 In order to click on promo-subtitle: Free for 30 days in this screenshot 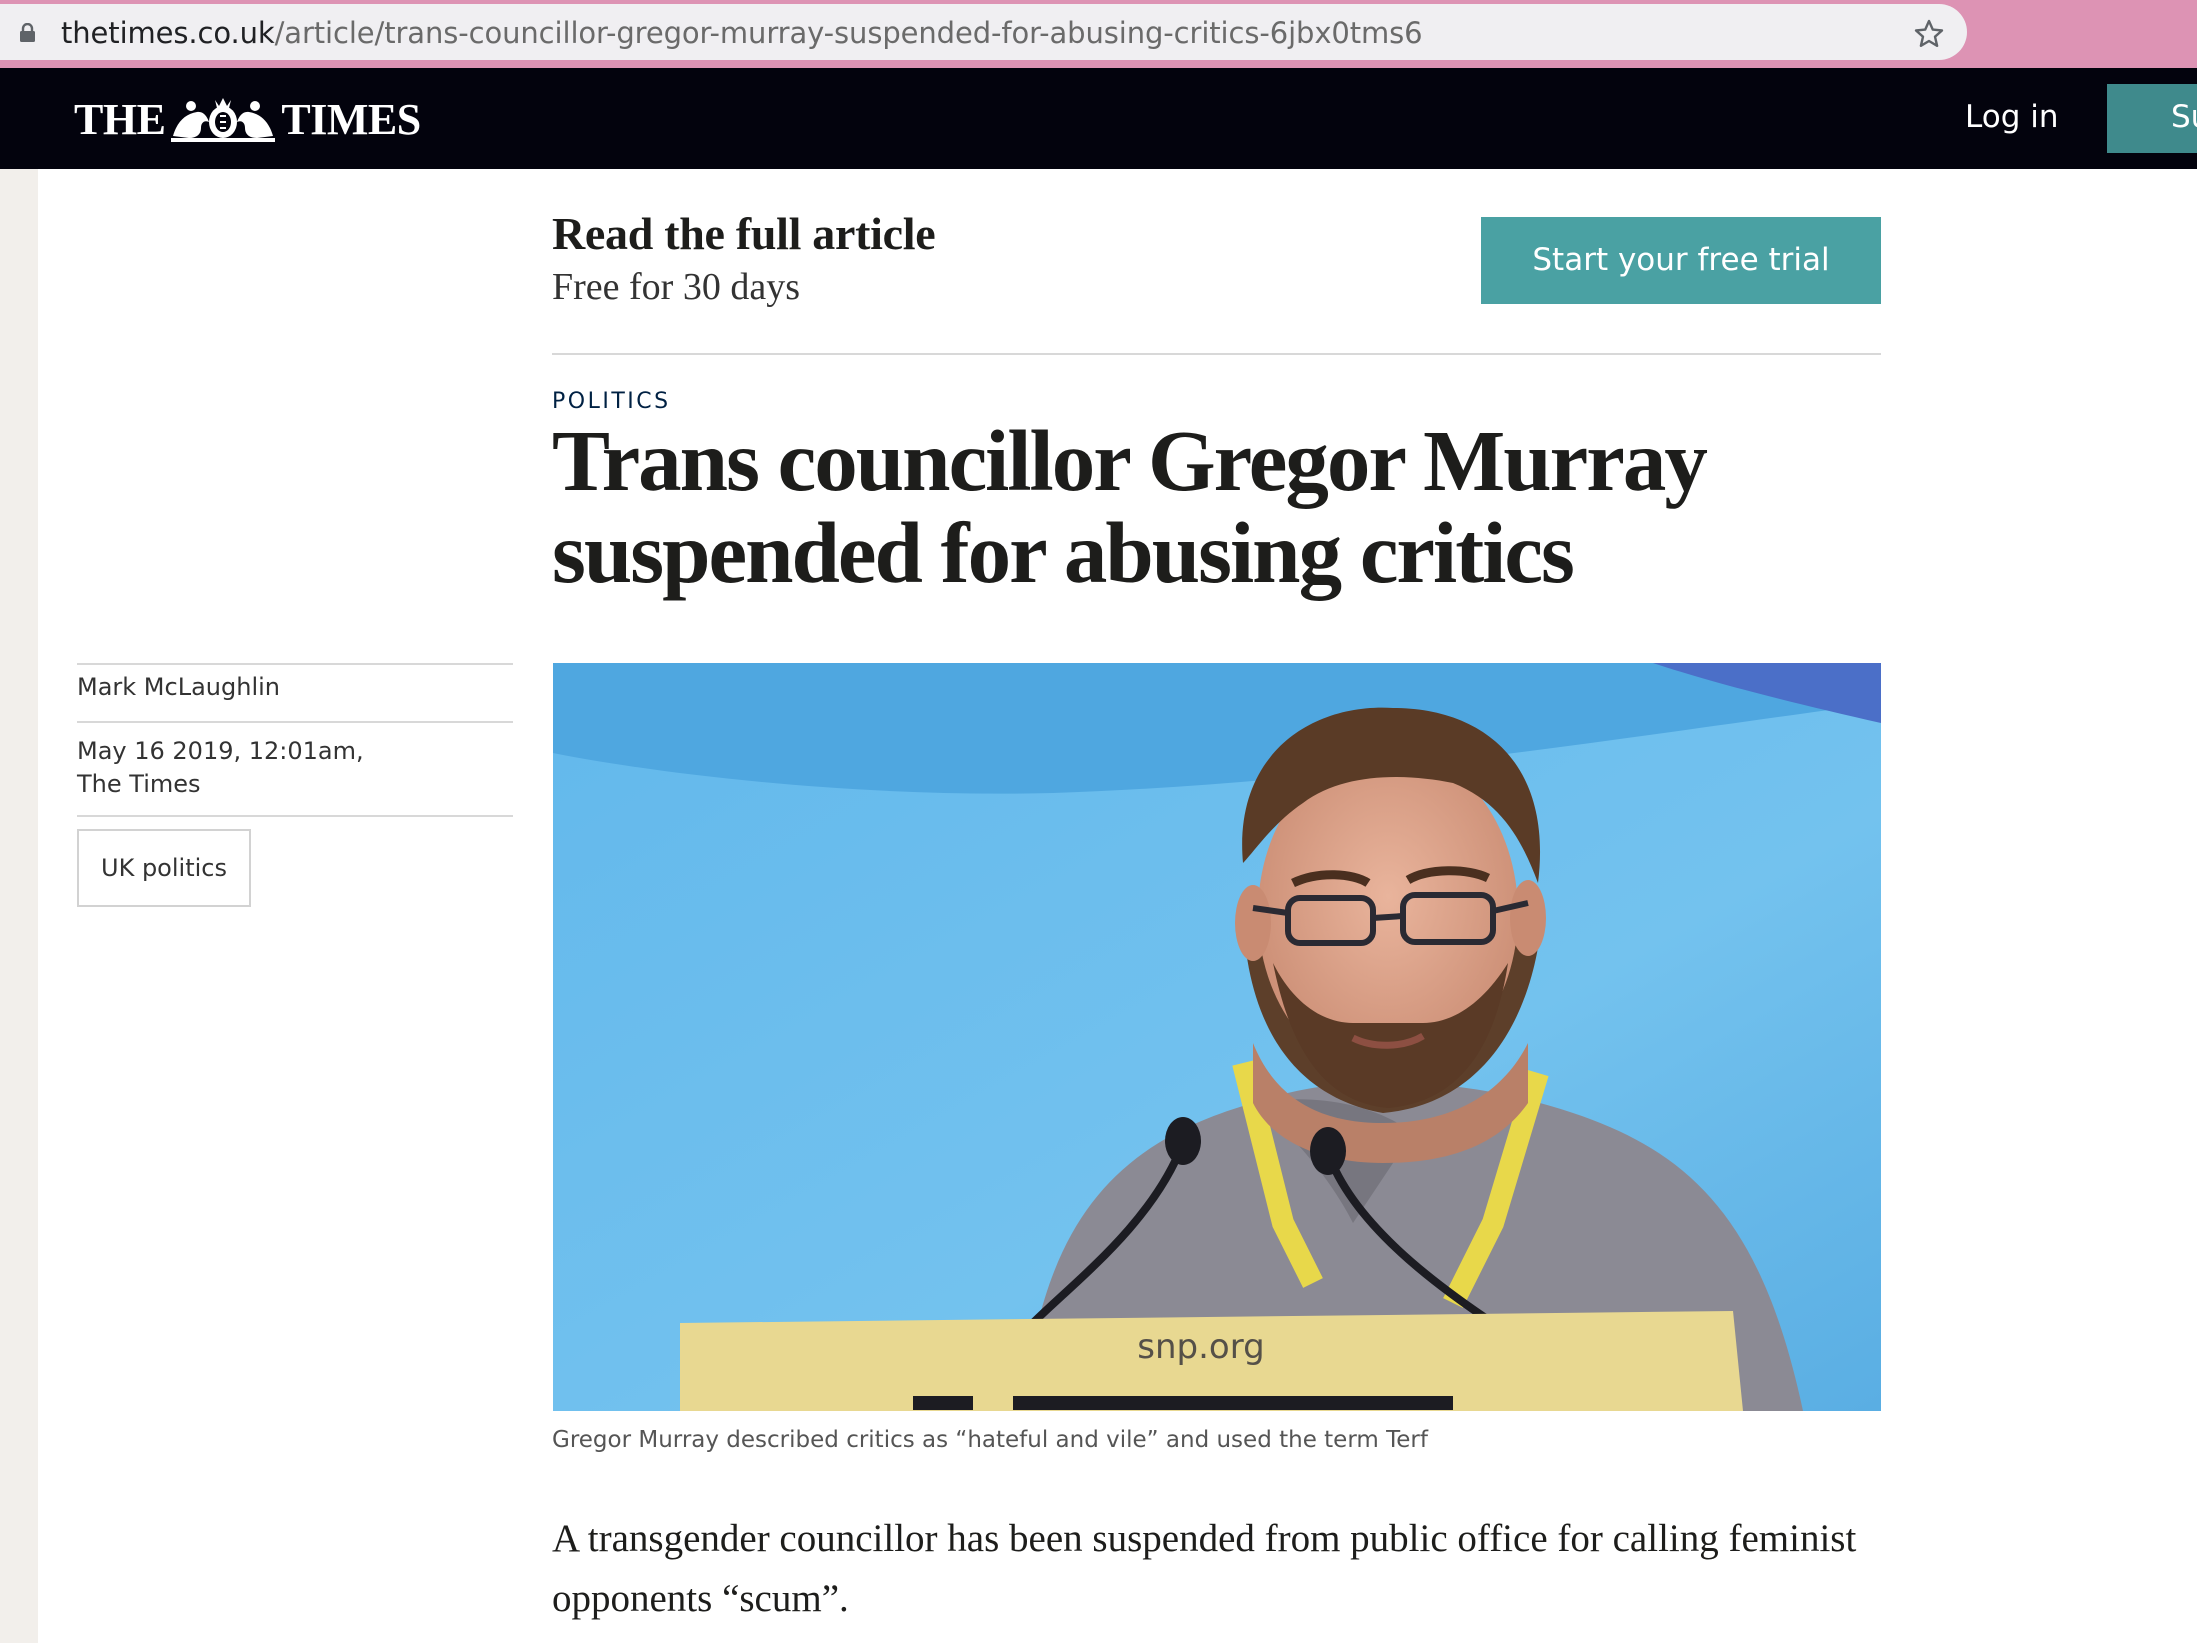, I will do `click(676, 287)`.